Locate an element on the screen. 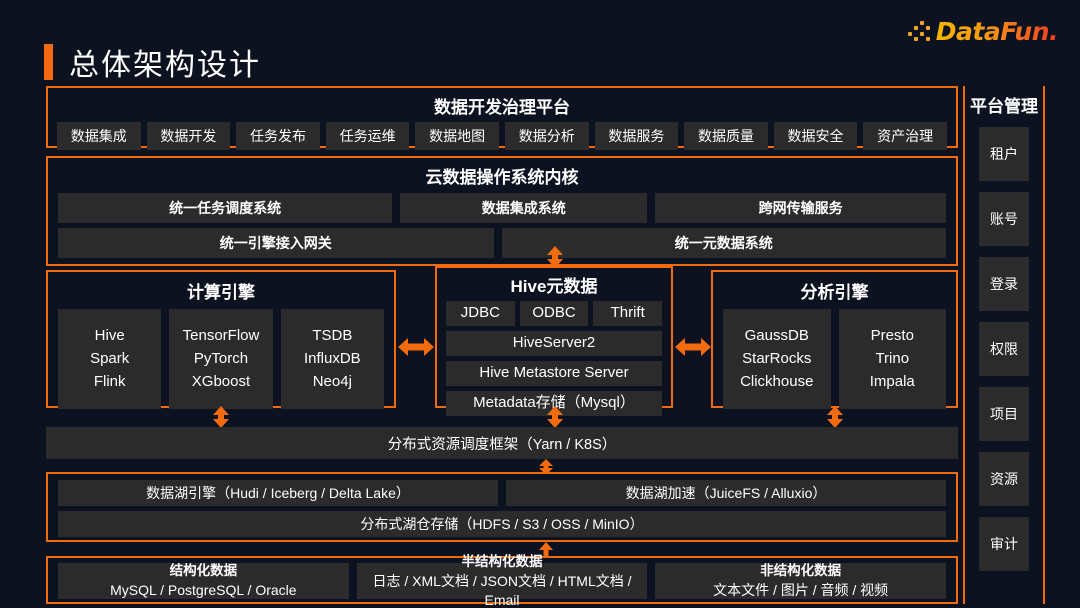 The height and width of the screenshot is (608, 1080). compute-engine-item: Neo4j is located at coordinates (332, 382).